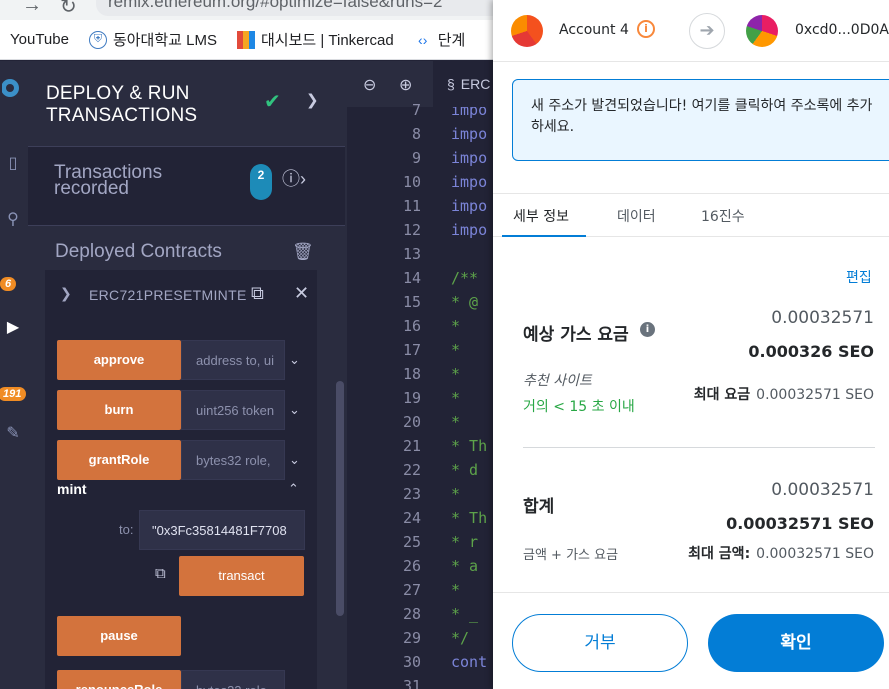  Describe the element at coordinates (72, 489) in the screenshot. I see `mint-label: mint` at that location.